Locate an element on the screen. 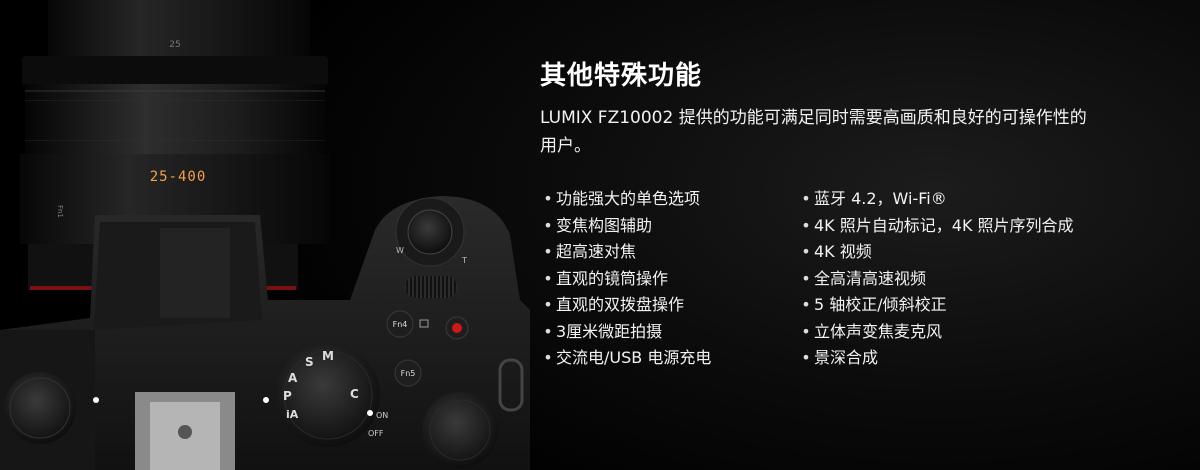  indicator-dot-right is located at coordinates (266, 400).